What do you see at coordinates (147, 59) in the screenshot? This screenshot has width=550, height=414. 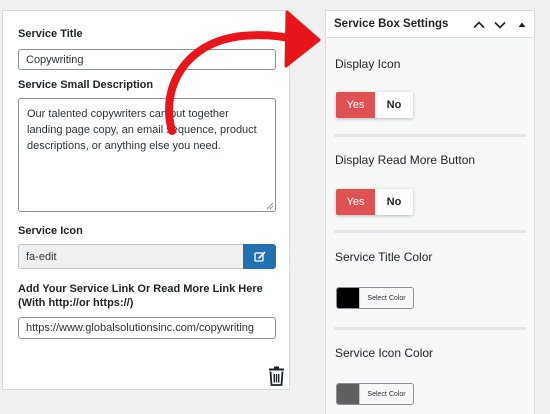 I see `service-title-input: Copywriting` at bounding box center [147, 59].